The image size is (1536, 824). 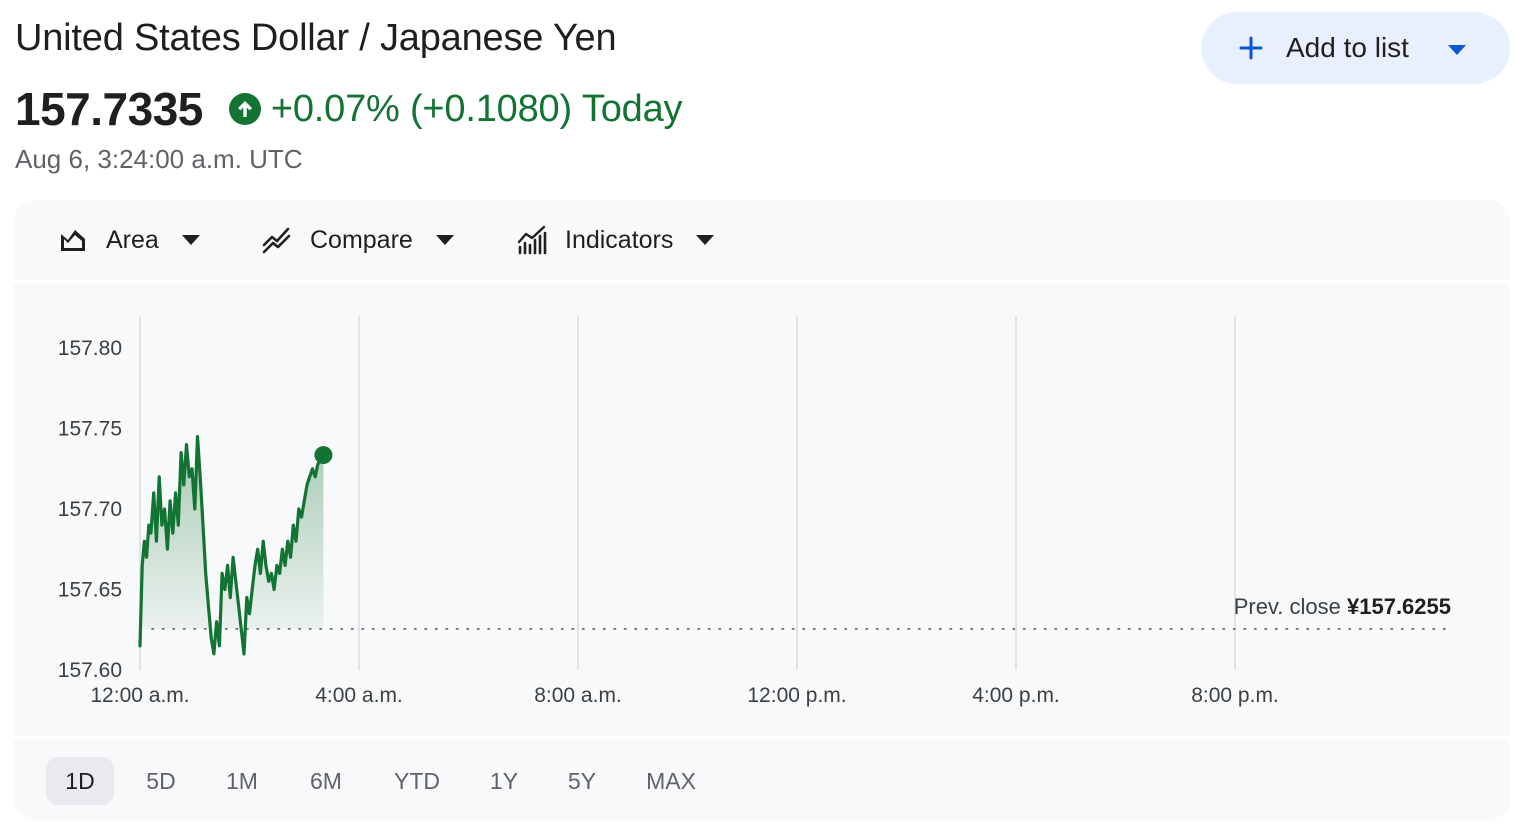 I want to click on compare-dropdown: Compare, so click(x=358, y=240).